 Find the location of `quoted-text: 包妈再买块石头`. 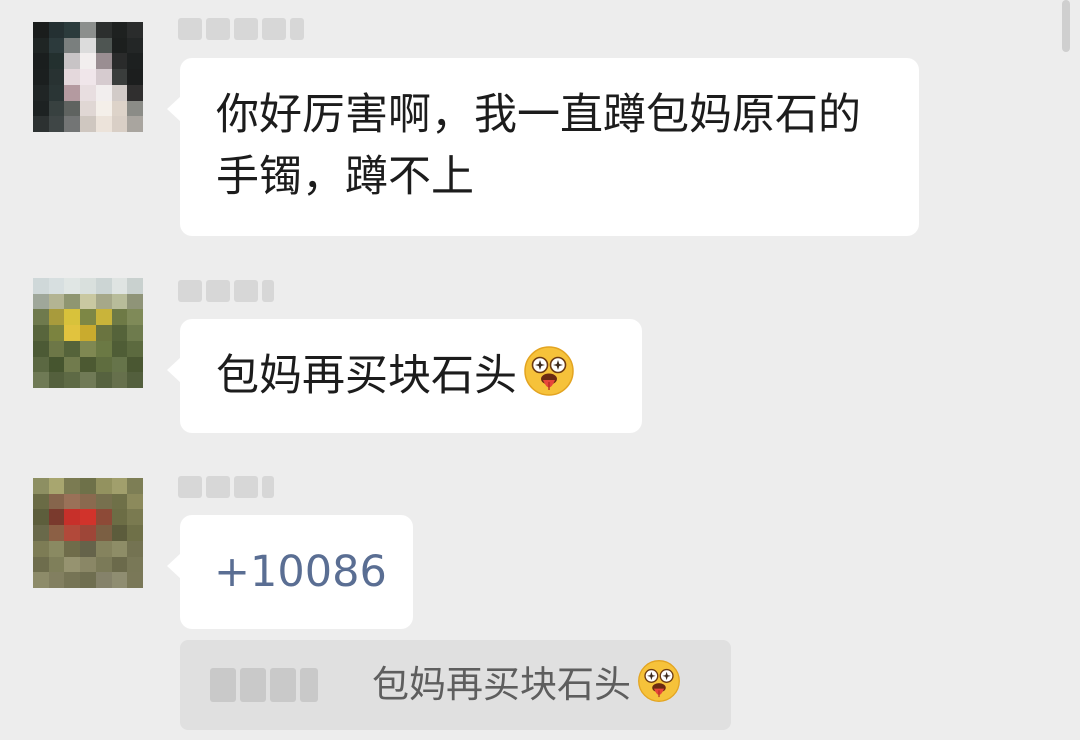

quoted-text: 包妈再买块石头 is located at coordinates (501, 684).